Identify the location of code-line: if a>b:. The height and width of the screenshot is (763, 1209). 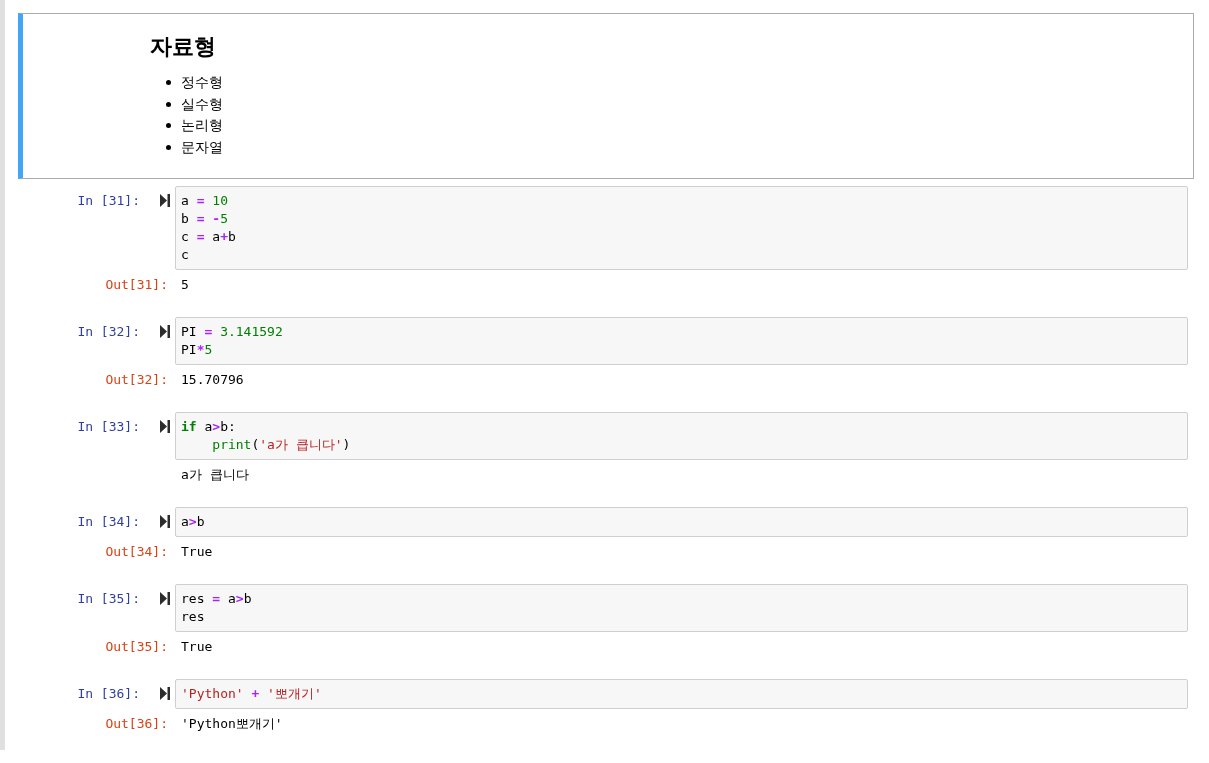
(209, 427).